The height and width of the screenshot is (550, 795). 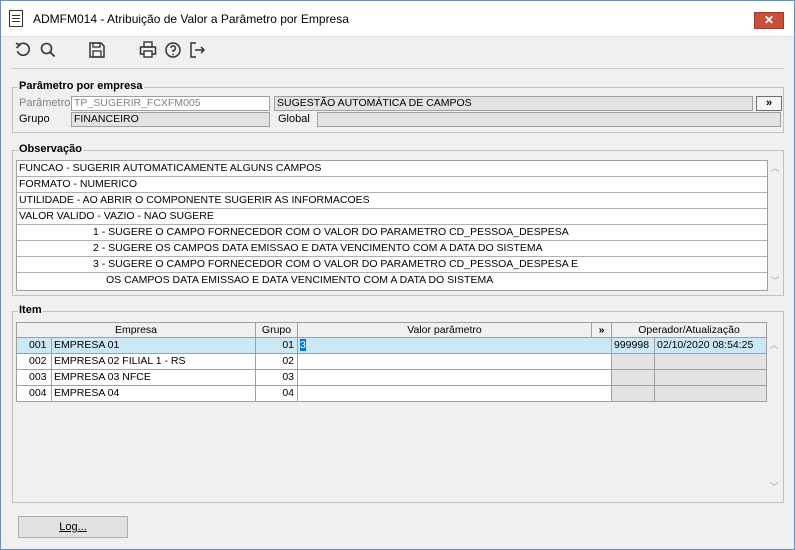 What do you see at coordinates (549, 119) in the screenshot?
I see `global-field` at bounding box center [549, 119].